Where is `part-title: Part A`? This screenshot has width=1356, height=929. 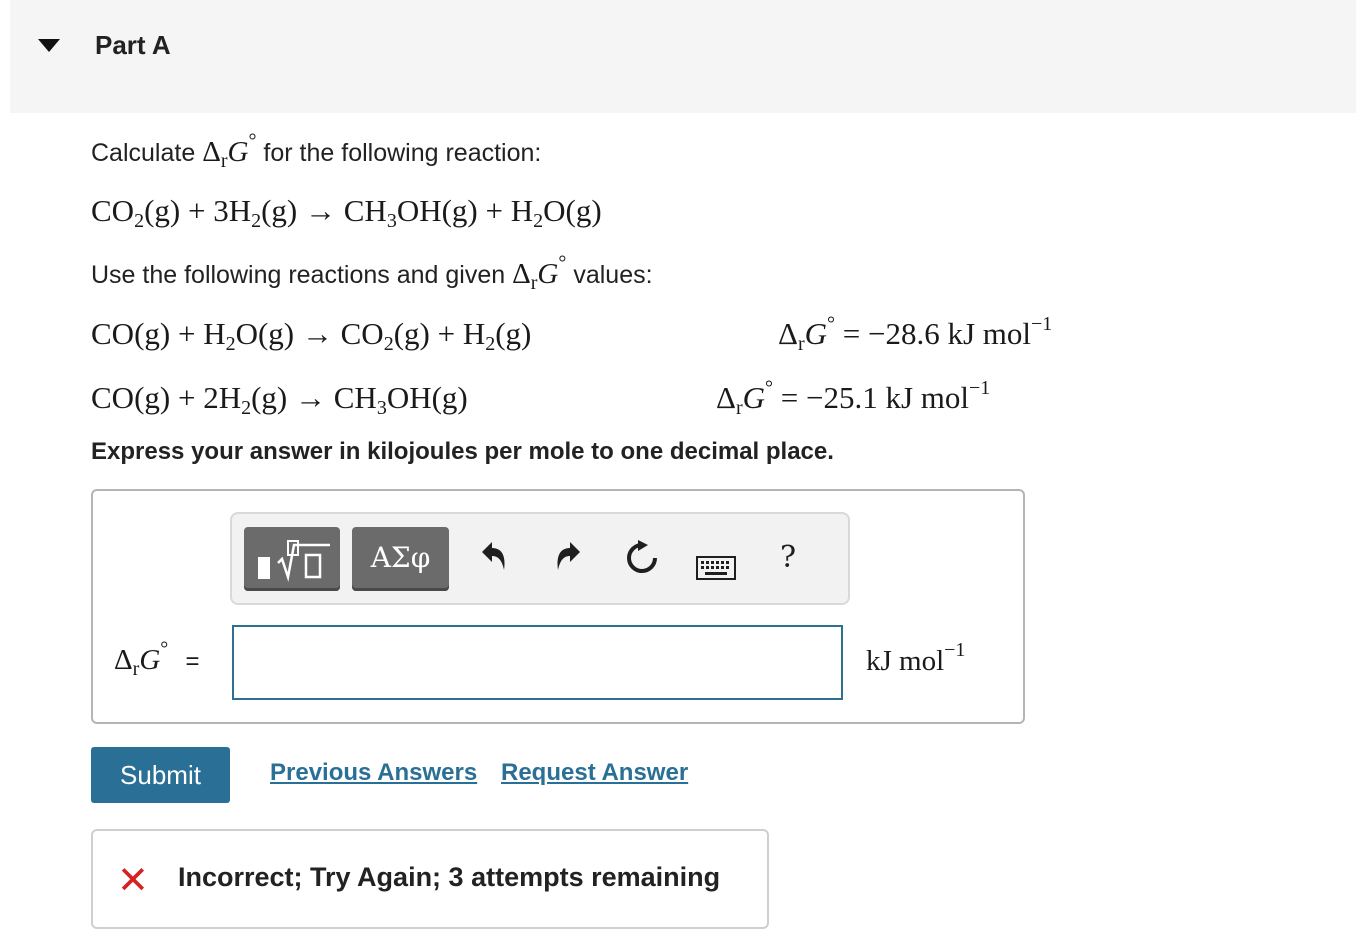
part-title: Part A is located at coordinates (133, 45).